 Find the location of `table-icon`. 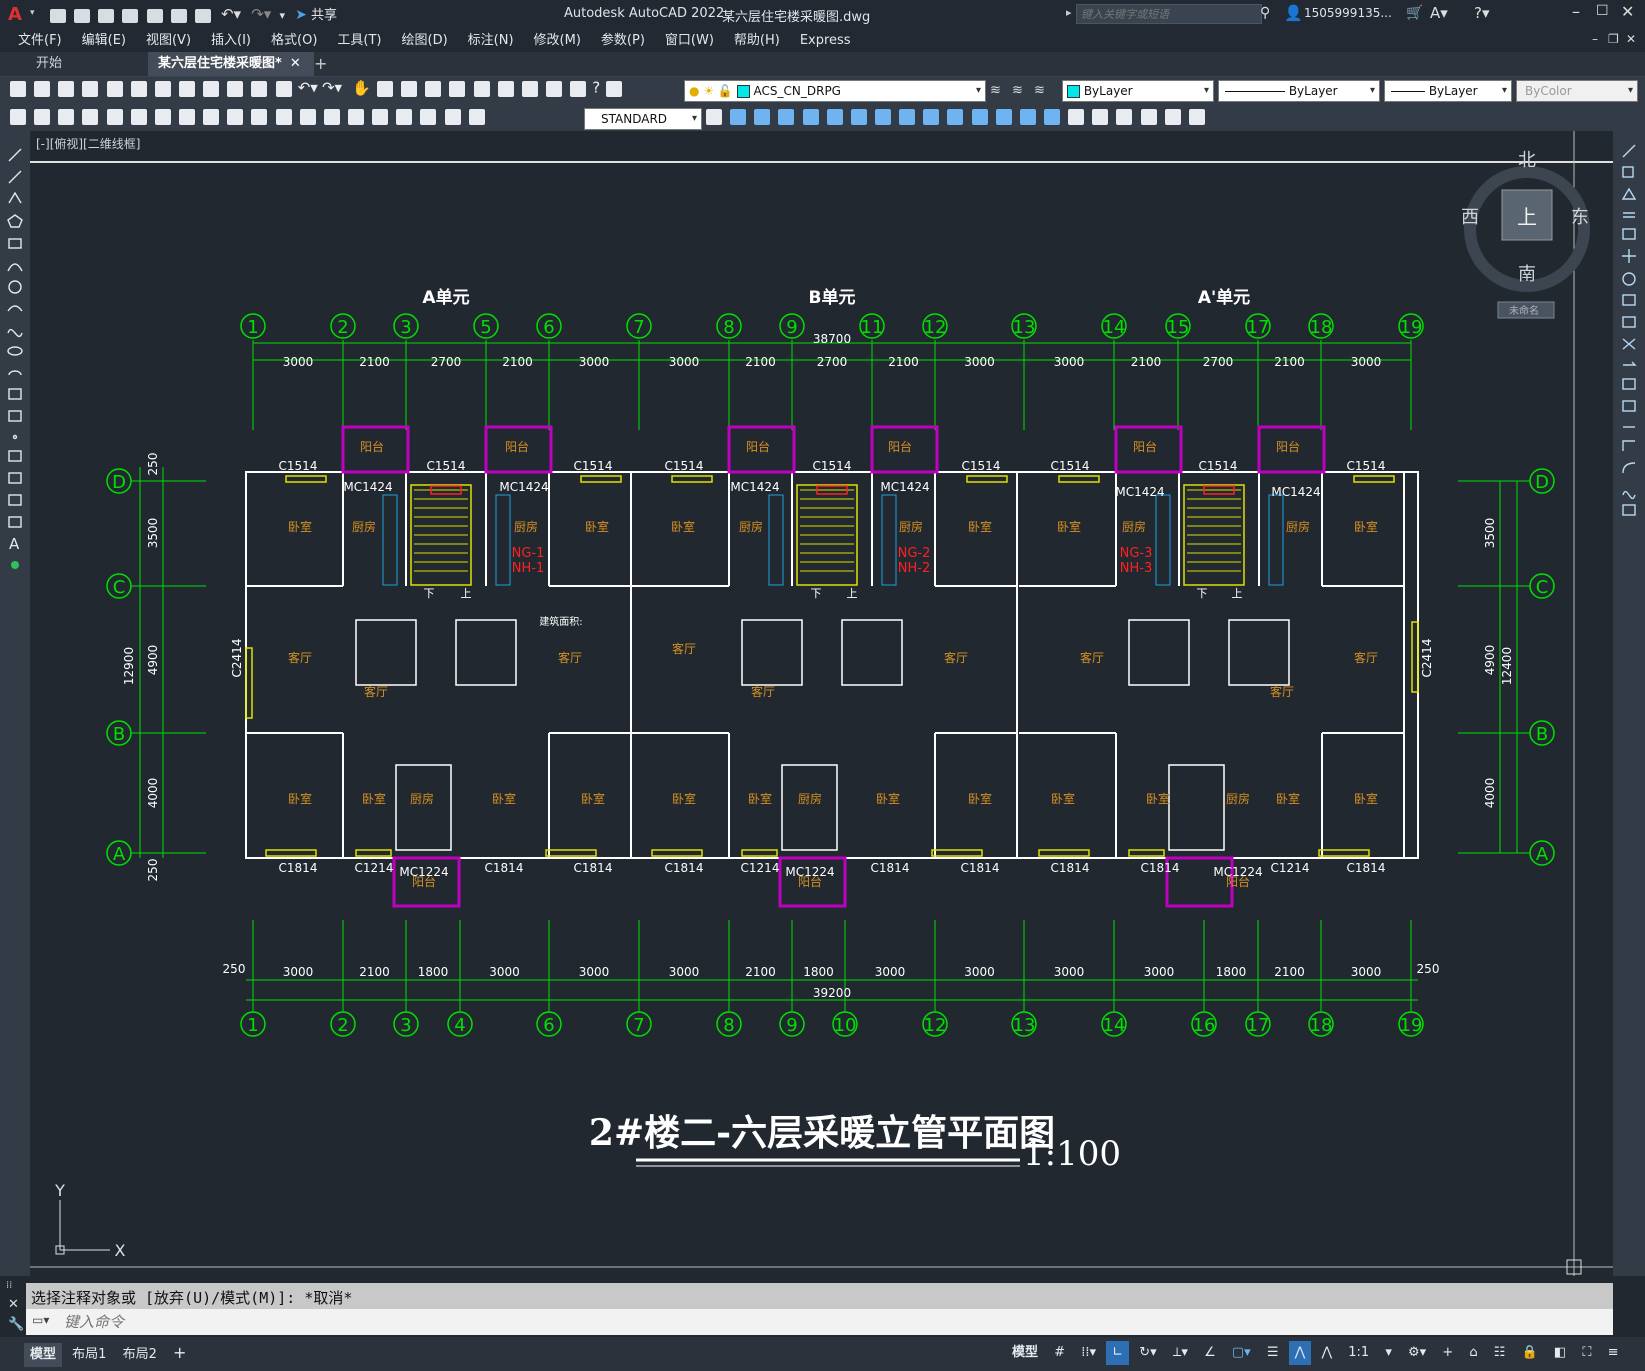

table-icon is located at coordinates (15, 522).